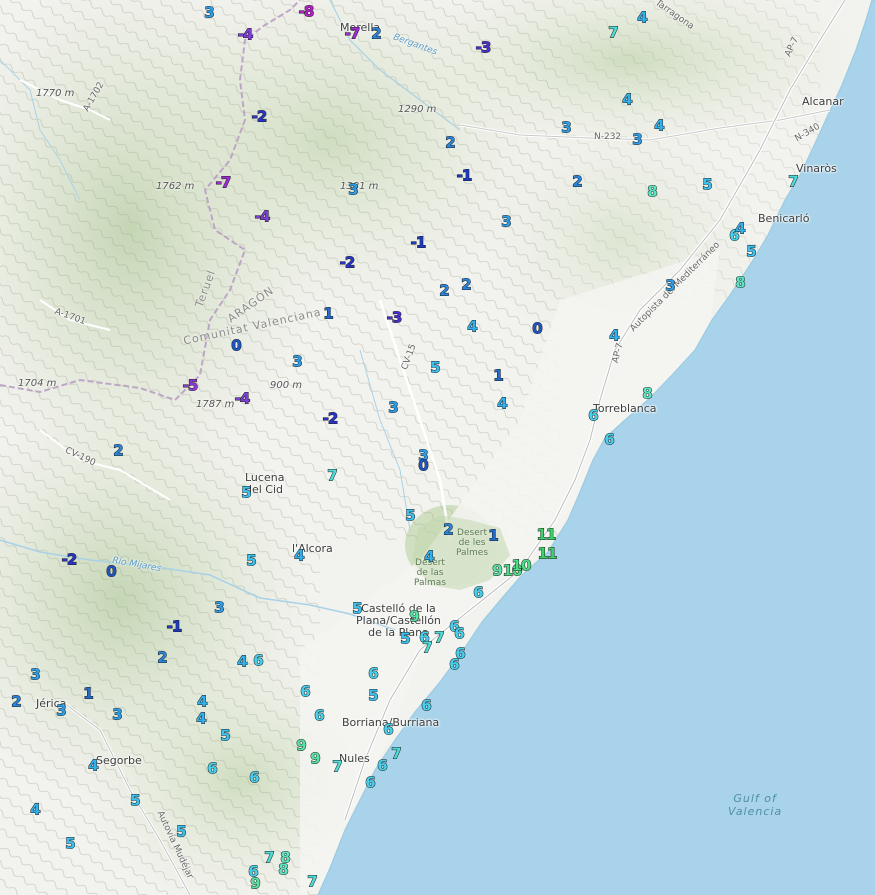 This screenshot has width=875, height=895. I want to click on place-nules: Nules, so click(354, 759).